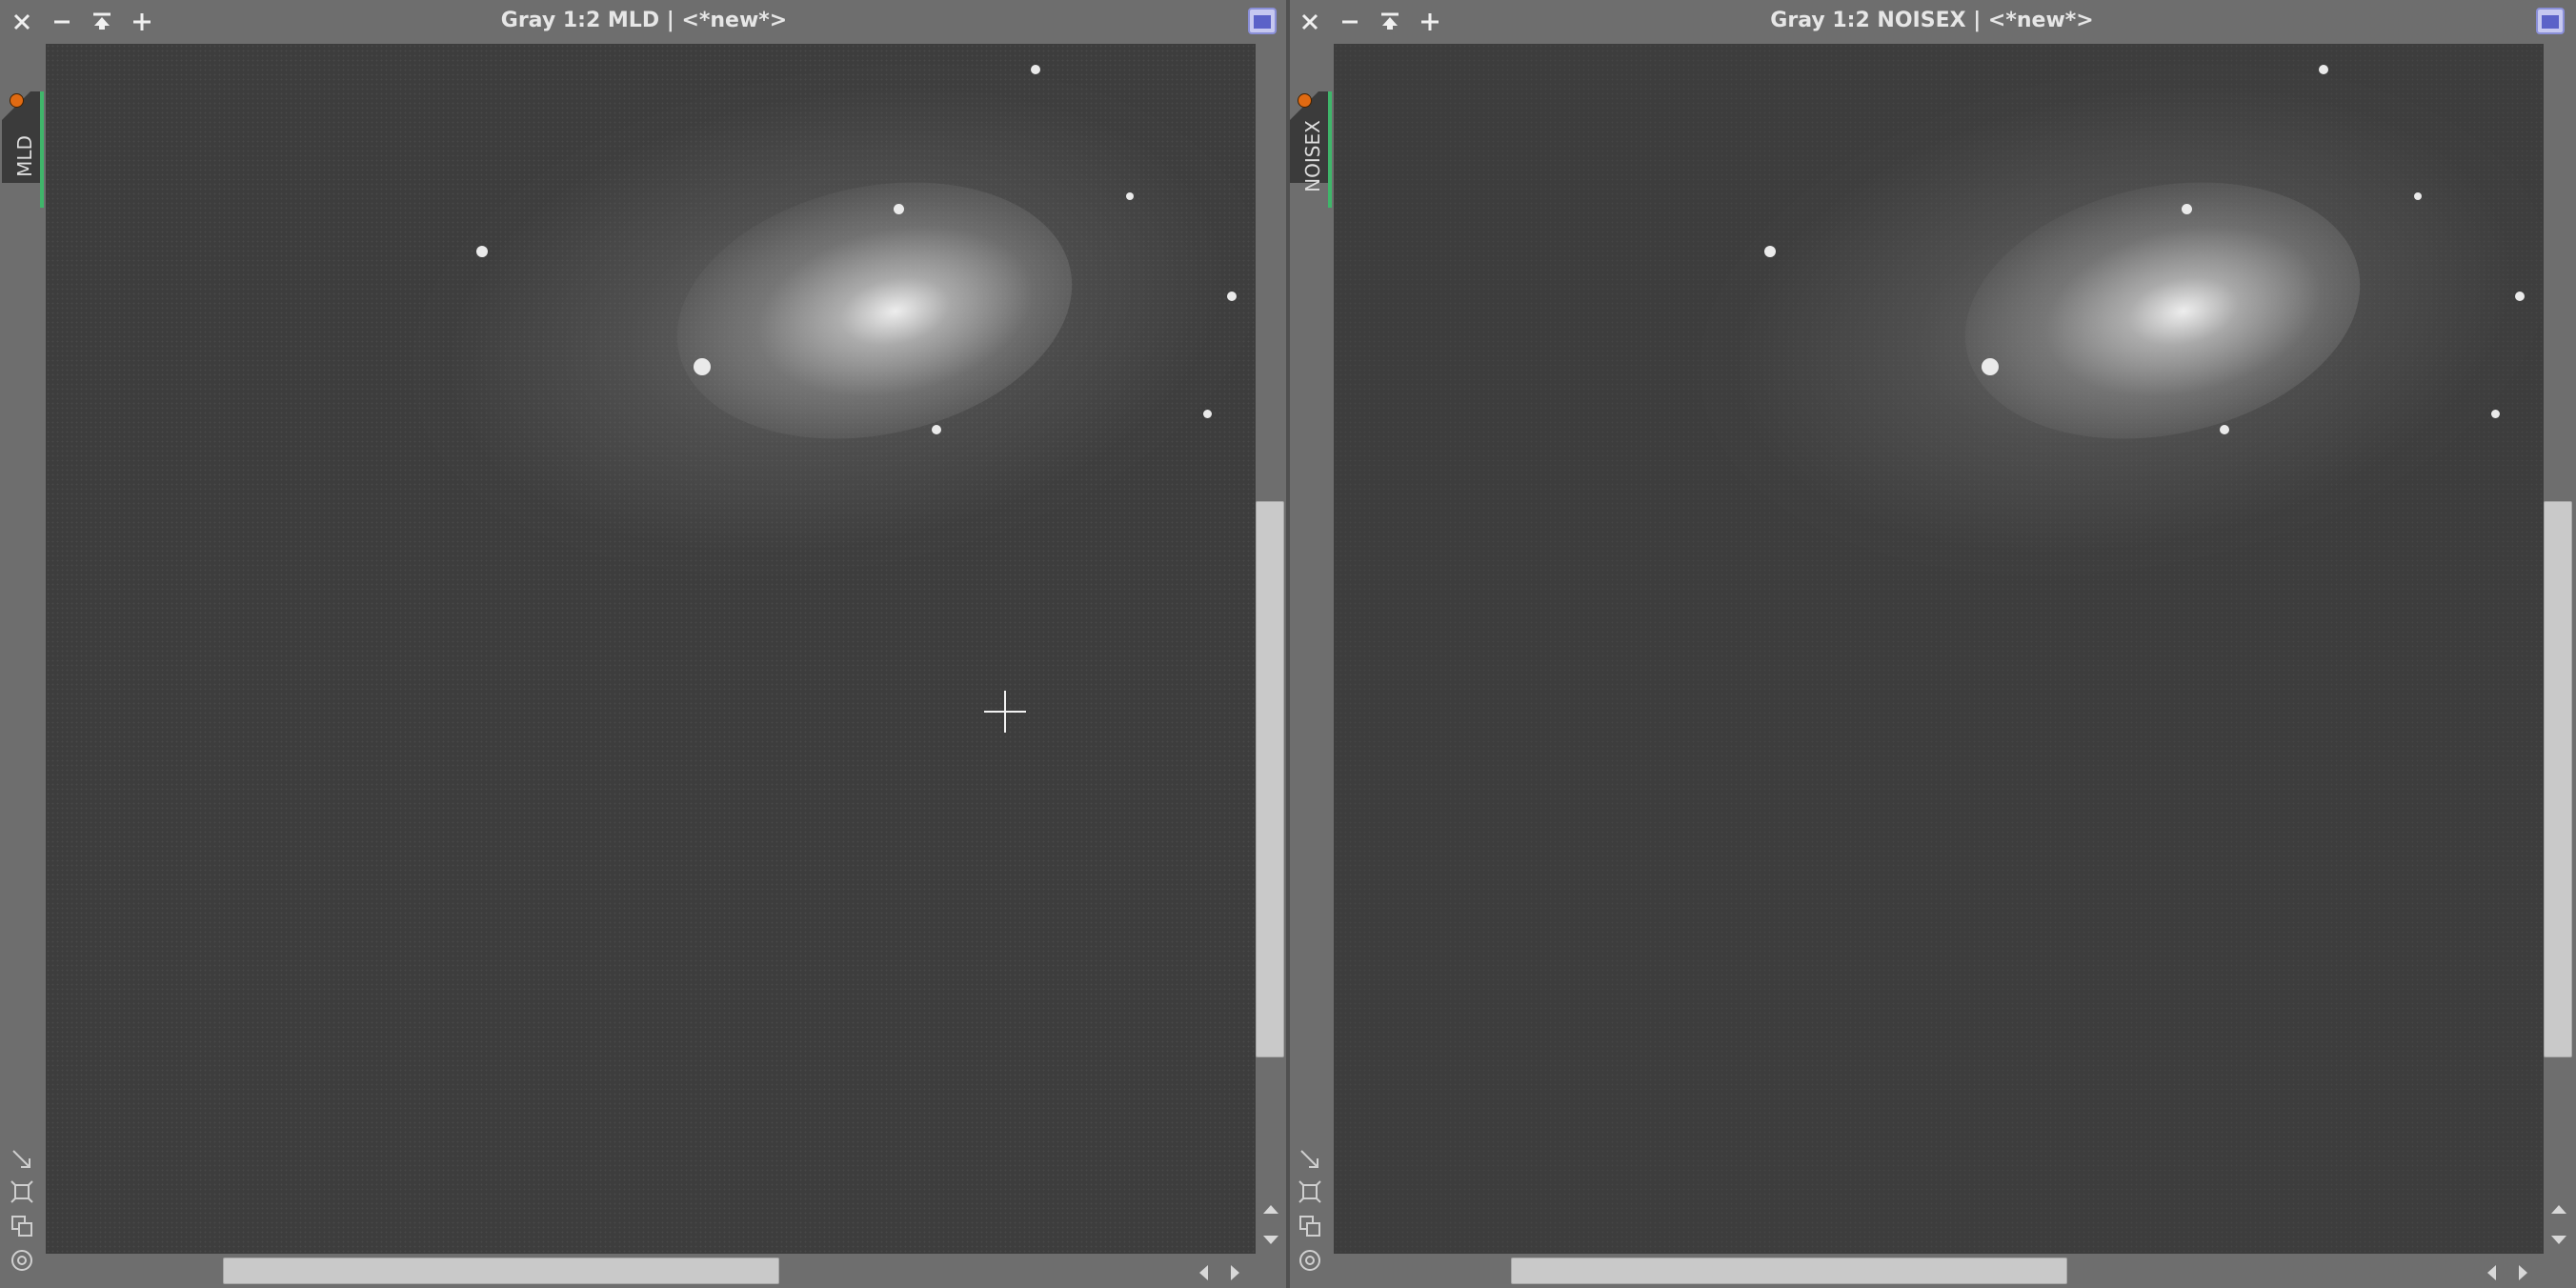  Describe the element at coordinates (24, 156) in the screenshot. I see `view-identifier: MLD` at that location.